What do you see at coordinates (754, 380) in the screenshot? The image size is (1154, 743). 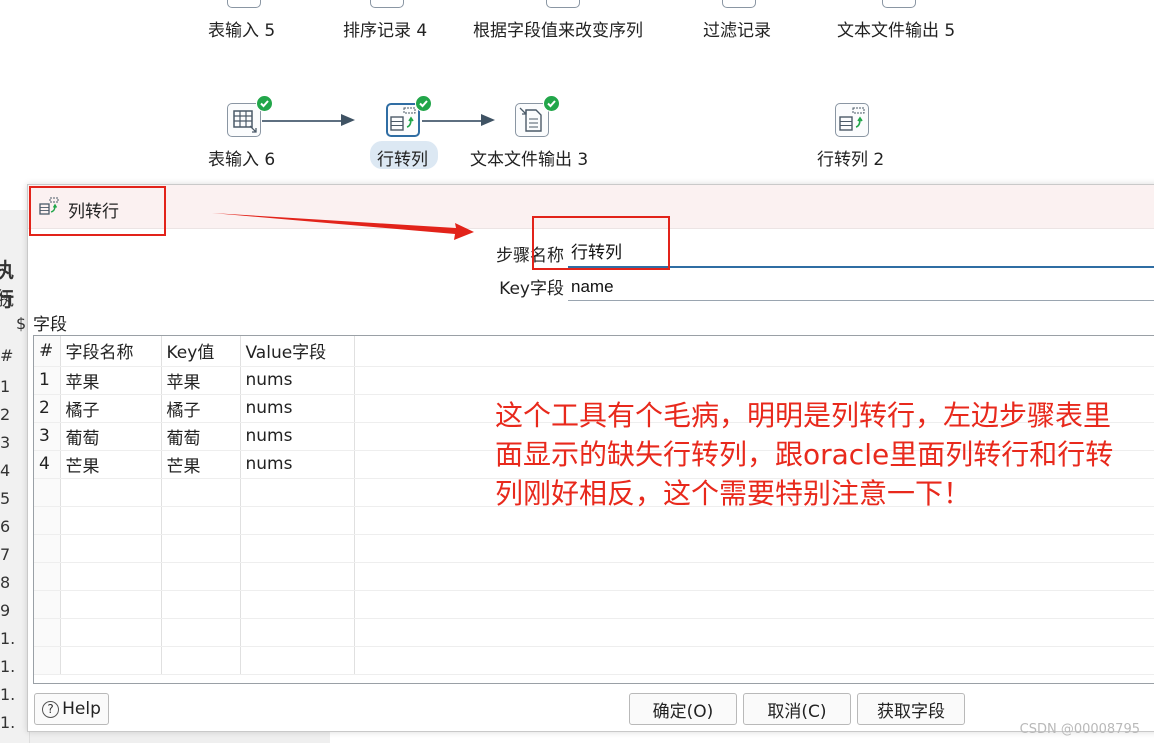 I see `cell-empty` at bounding box center [754, 380].